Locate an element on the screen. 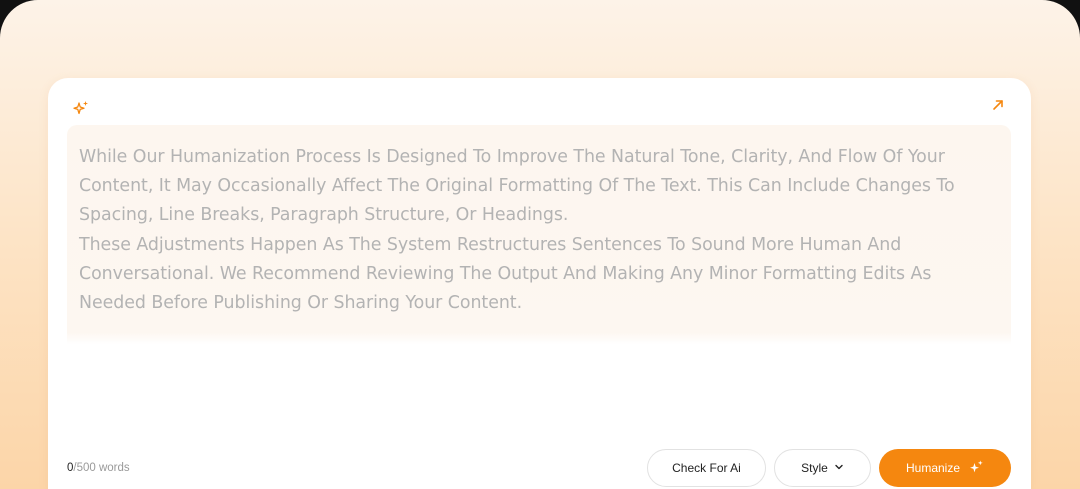 The image size is (1080, 489). humanize-button: Humanize is located at coordinates (945, 468).